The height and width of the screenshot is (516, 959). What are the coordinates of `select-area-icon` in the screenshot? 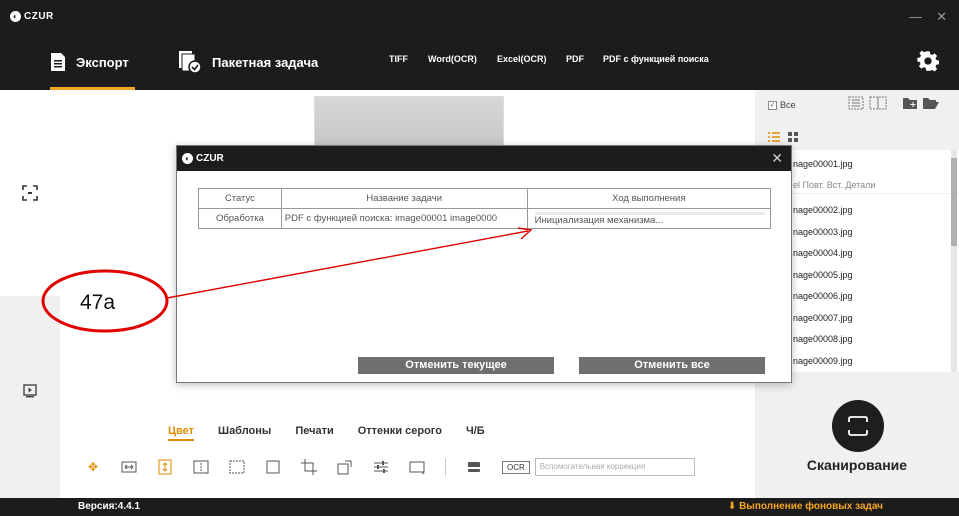 It's located at (237, 467).